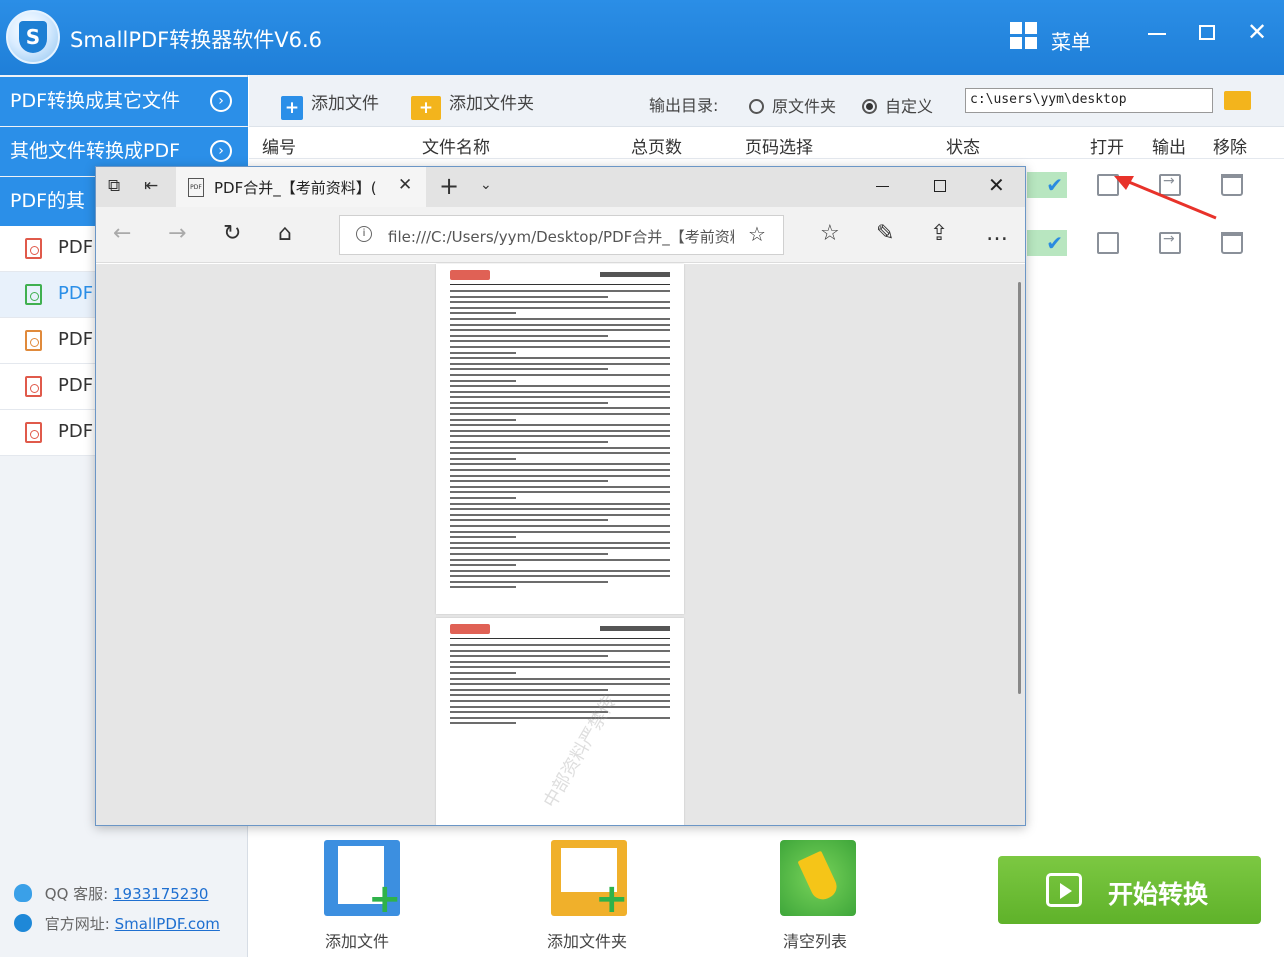 The width and height of the screenshot is (1284, 957). What do you see at coordinates (815, 941) in the screenshot?
I see `clear-list-label: 清空列表` at bounding box center [815, 941].